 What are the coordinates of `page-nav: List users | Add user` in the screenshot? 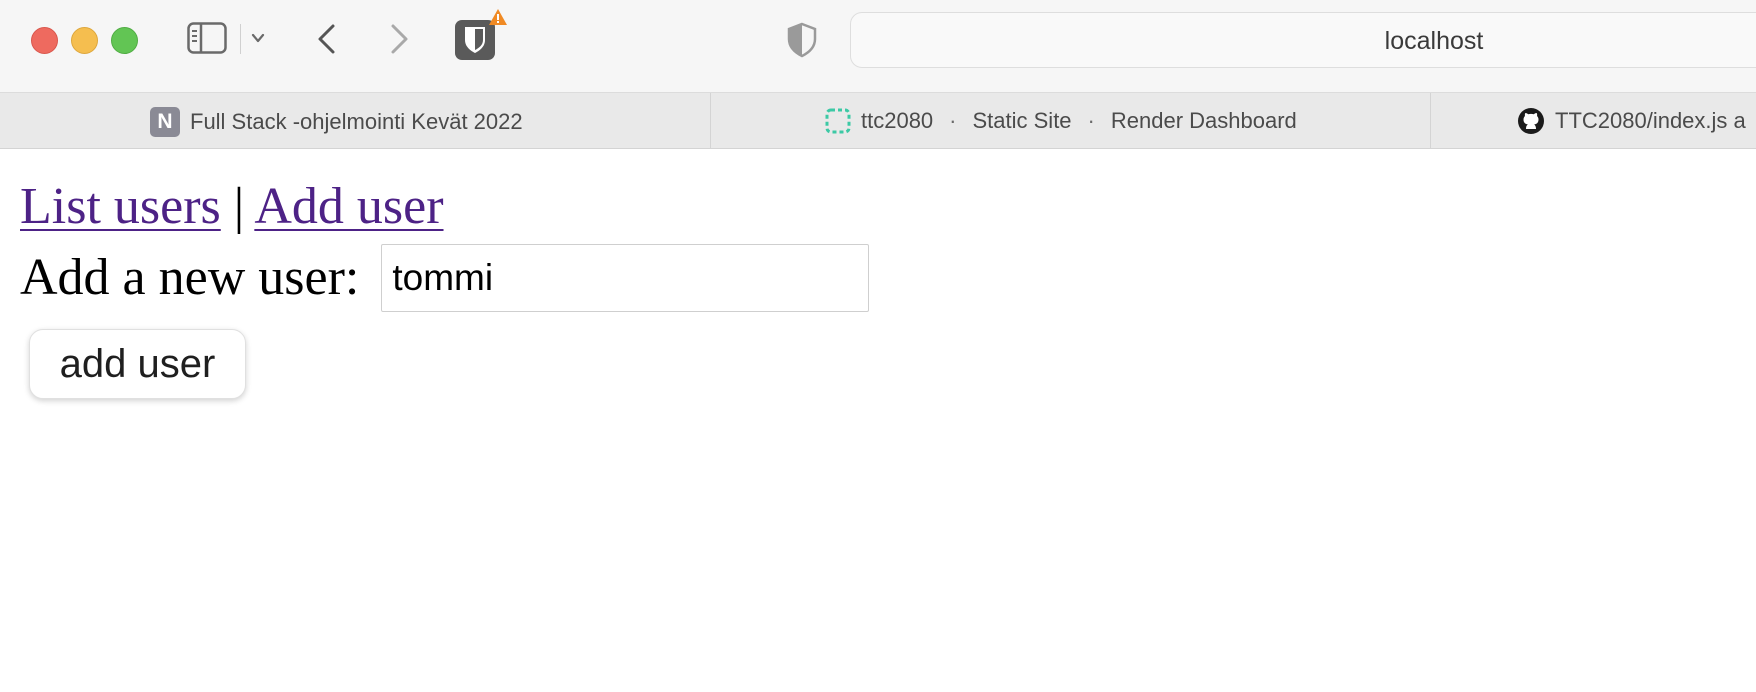 It's located at (232, 207).